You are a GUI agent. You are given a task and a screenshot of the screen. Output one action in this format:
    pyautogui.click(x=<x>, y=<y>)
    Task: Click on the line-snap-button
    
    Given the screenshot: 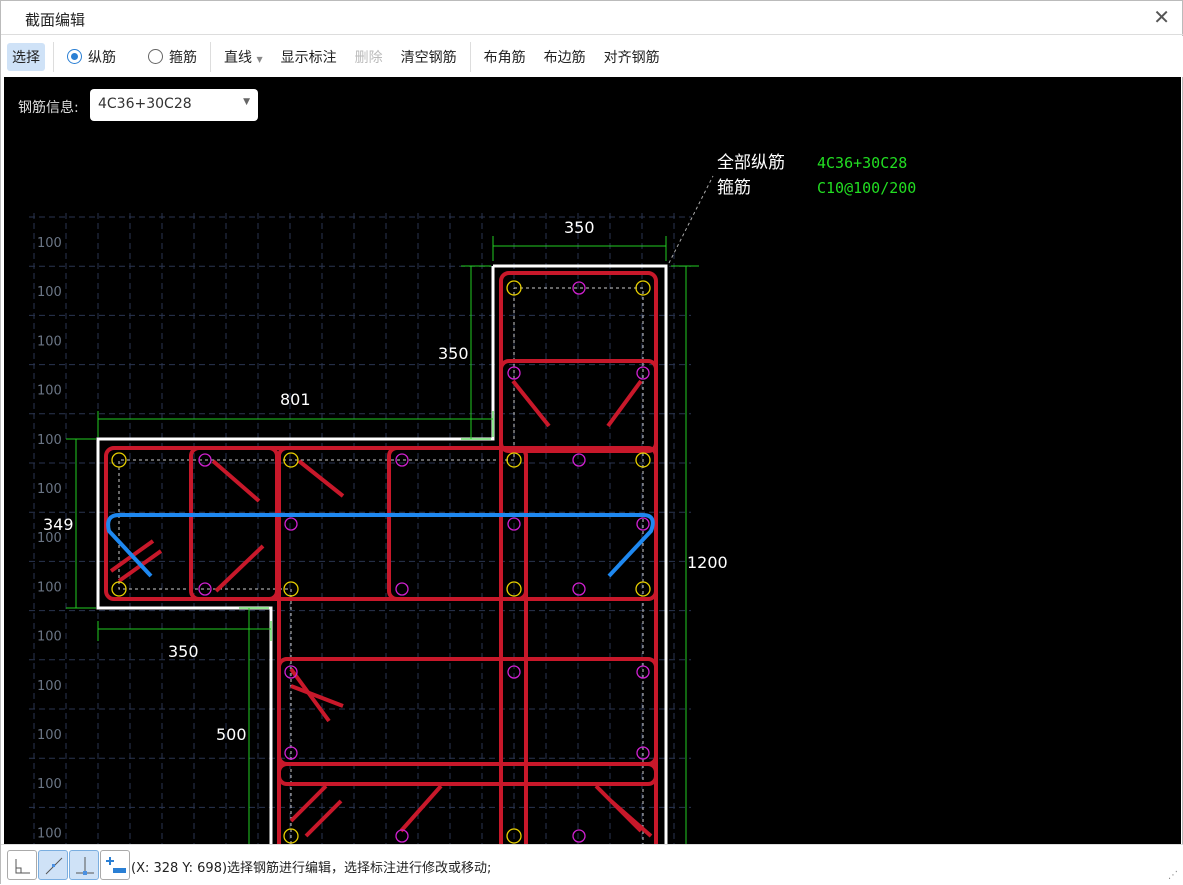 What is the action you would take?
    pyautogui.click(x=53, y=865)
    